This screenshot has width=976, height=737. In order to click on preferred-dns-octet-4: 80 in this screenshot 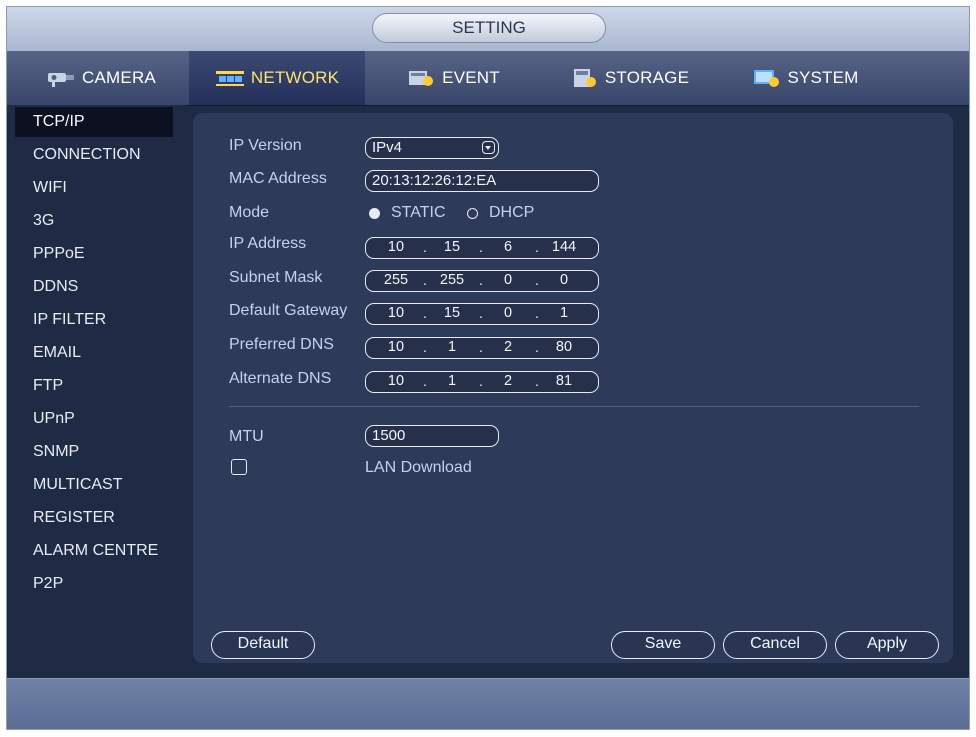, I will do `click(564, 347)`.